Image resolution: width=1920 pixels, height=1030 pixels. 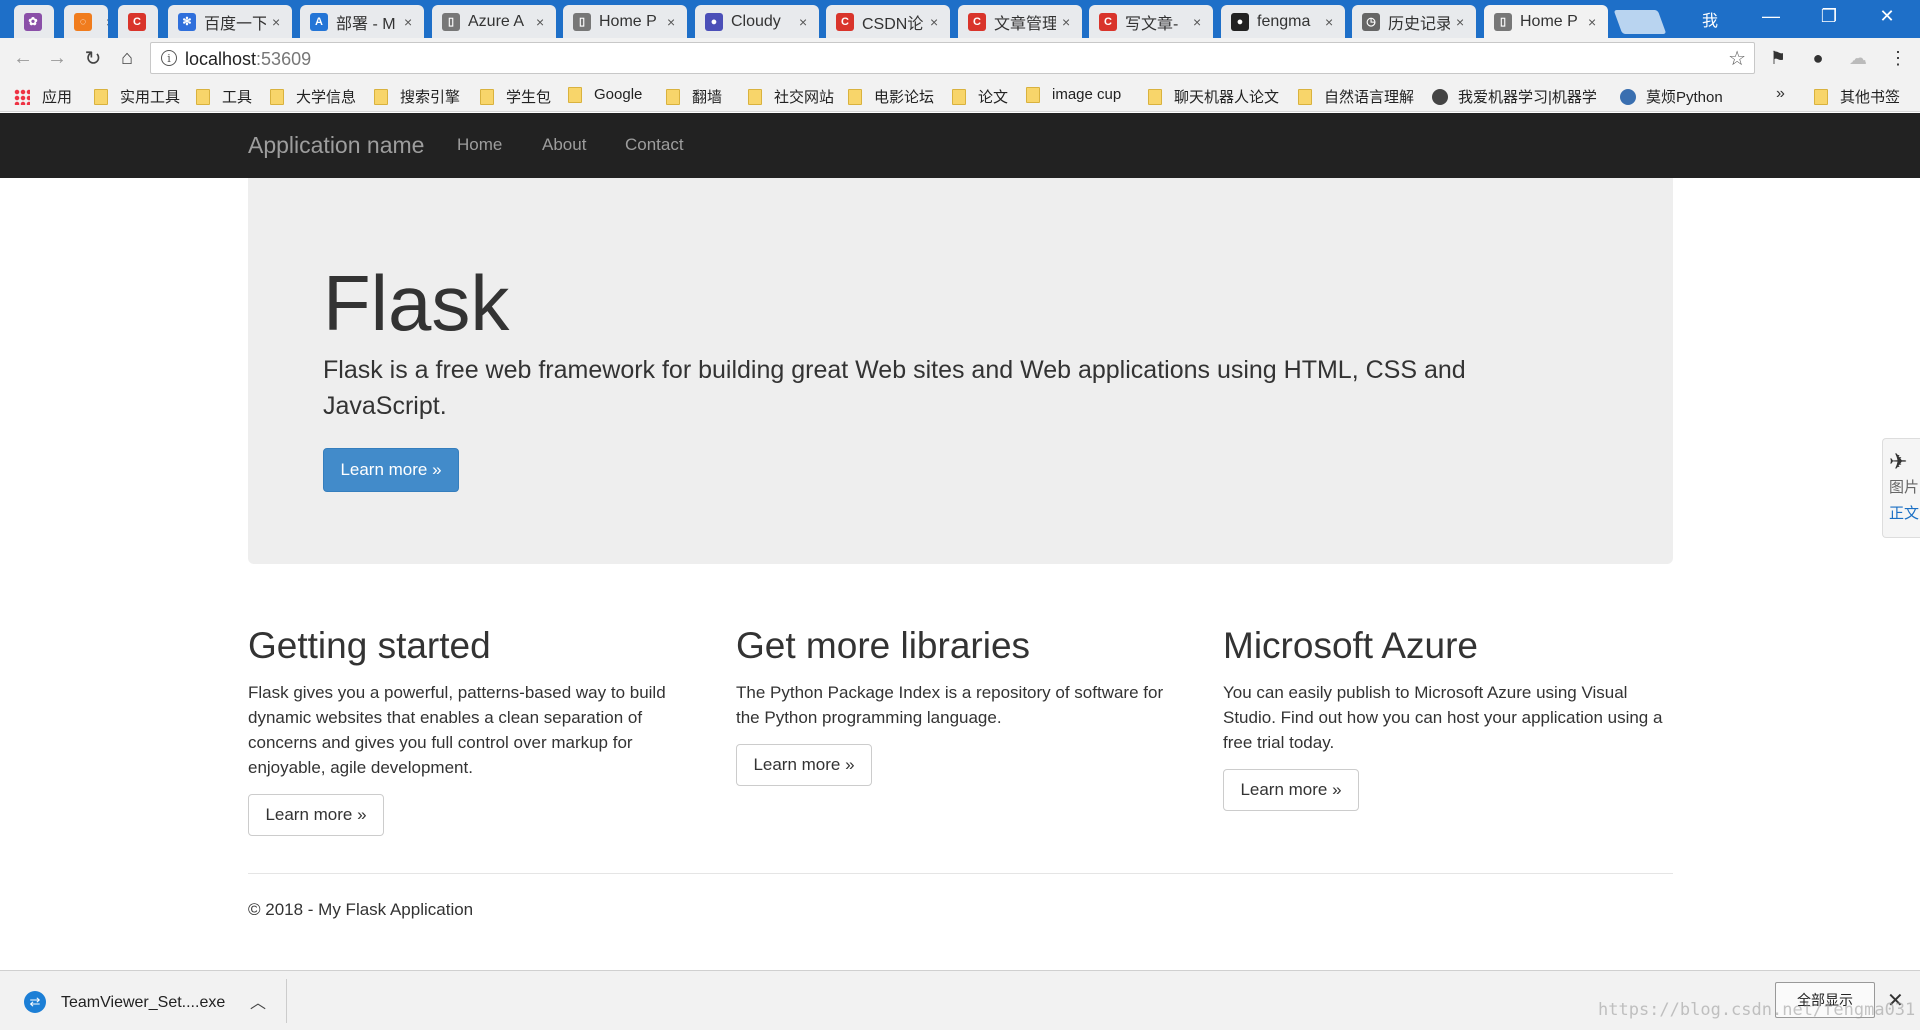 I want to click on minimize-icon: —, so click(x=1771, y=16).